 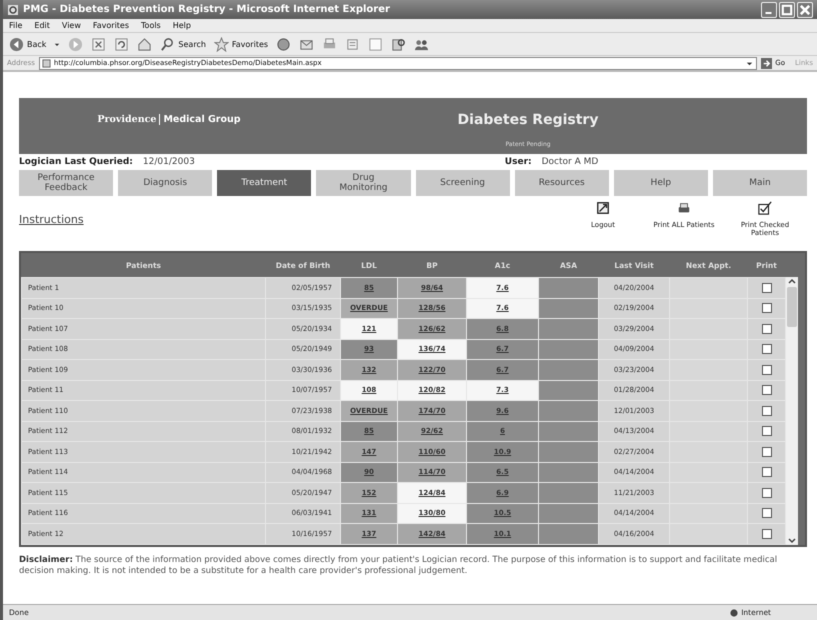 What do you see at coordinates (759, 183) in the screenshot?
I see `nav-tab: Main` at bounding box center [759, 183].